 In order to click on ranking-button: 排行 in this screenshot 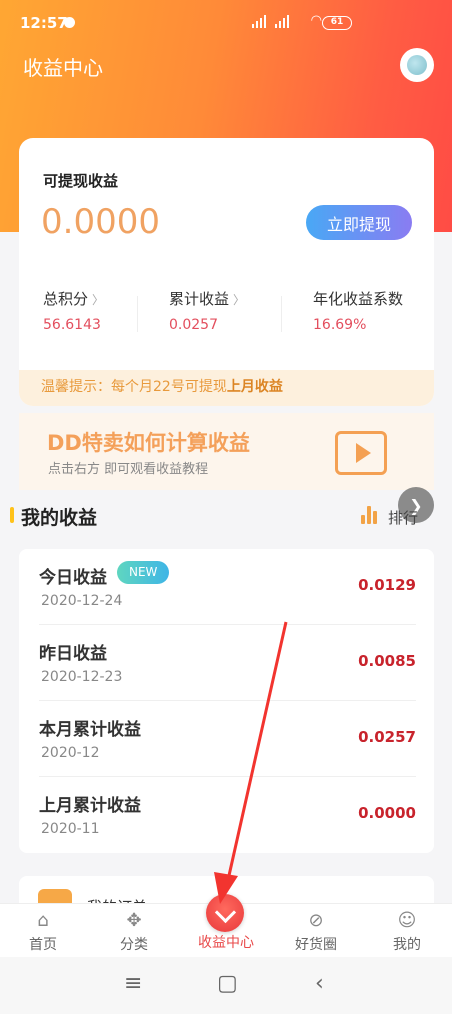, I will do `click(403, 517)`.